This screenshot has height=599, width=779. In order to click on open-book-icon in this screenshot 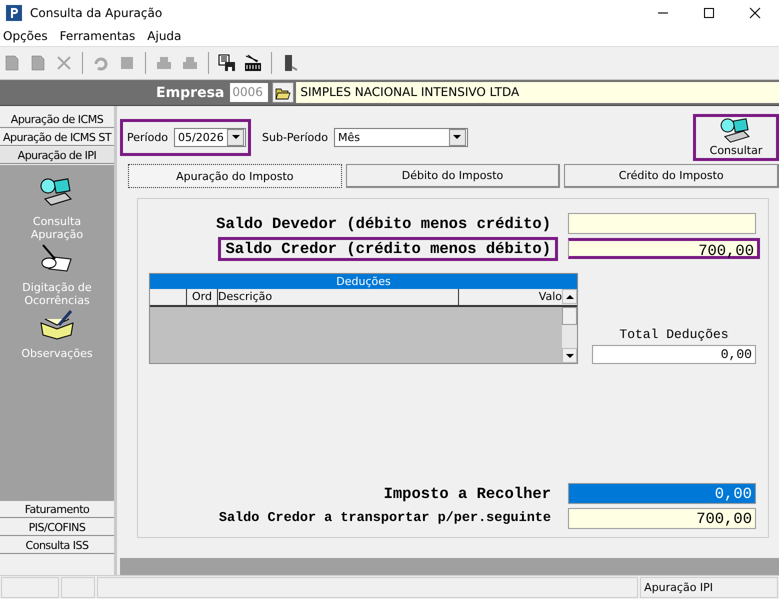, I will do `click(57, 325)`.